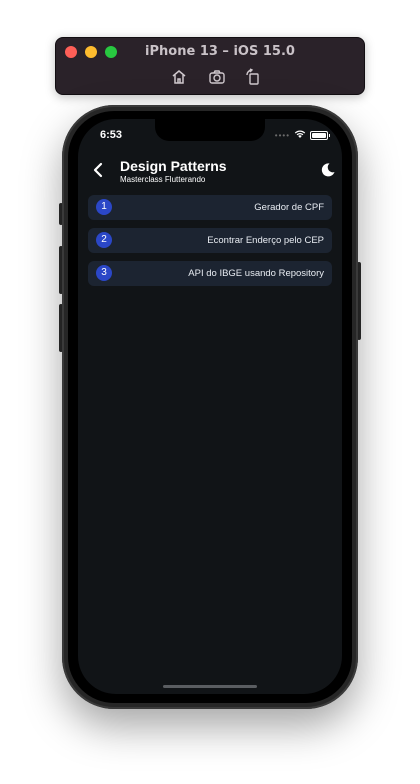  What do you see at coordinates (328, 170) in the screenshot?
I see `moon-icon` at bounding box center [328, 170].